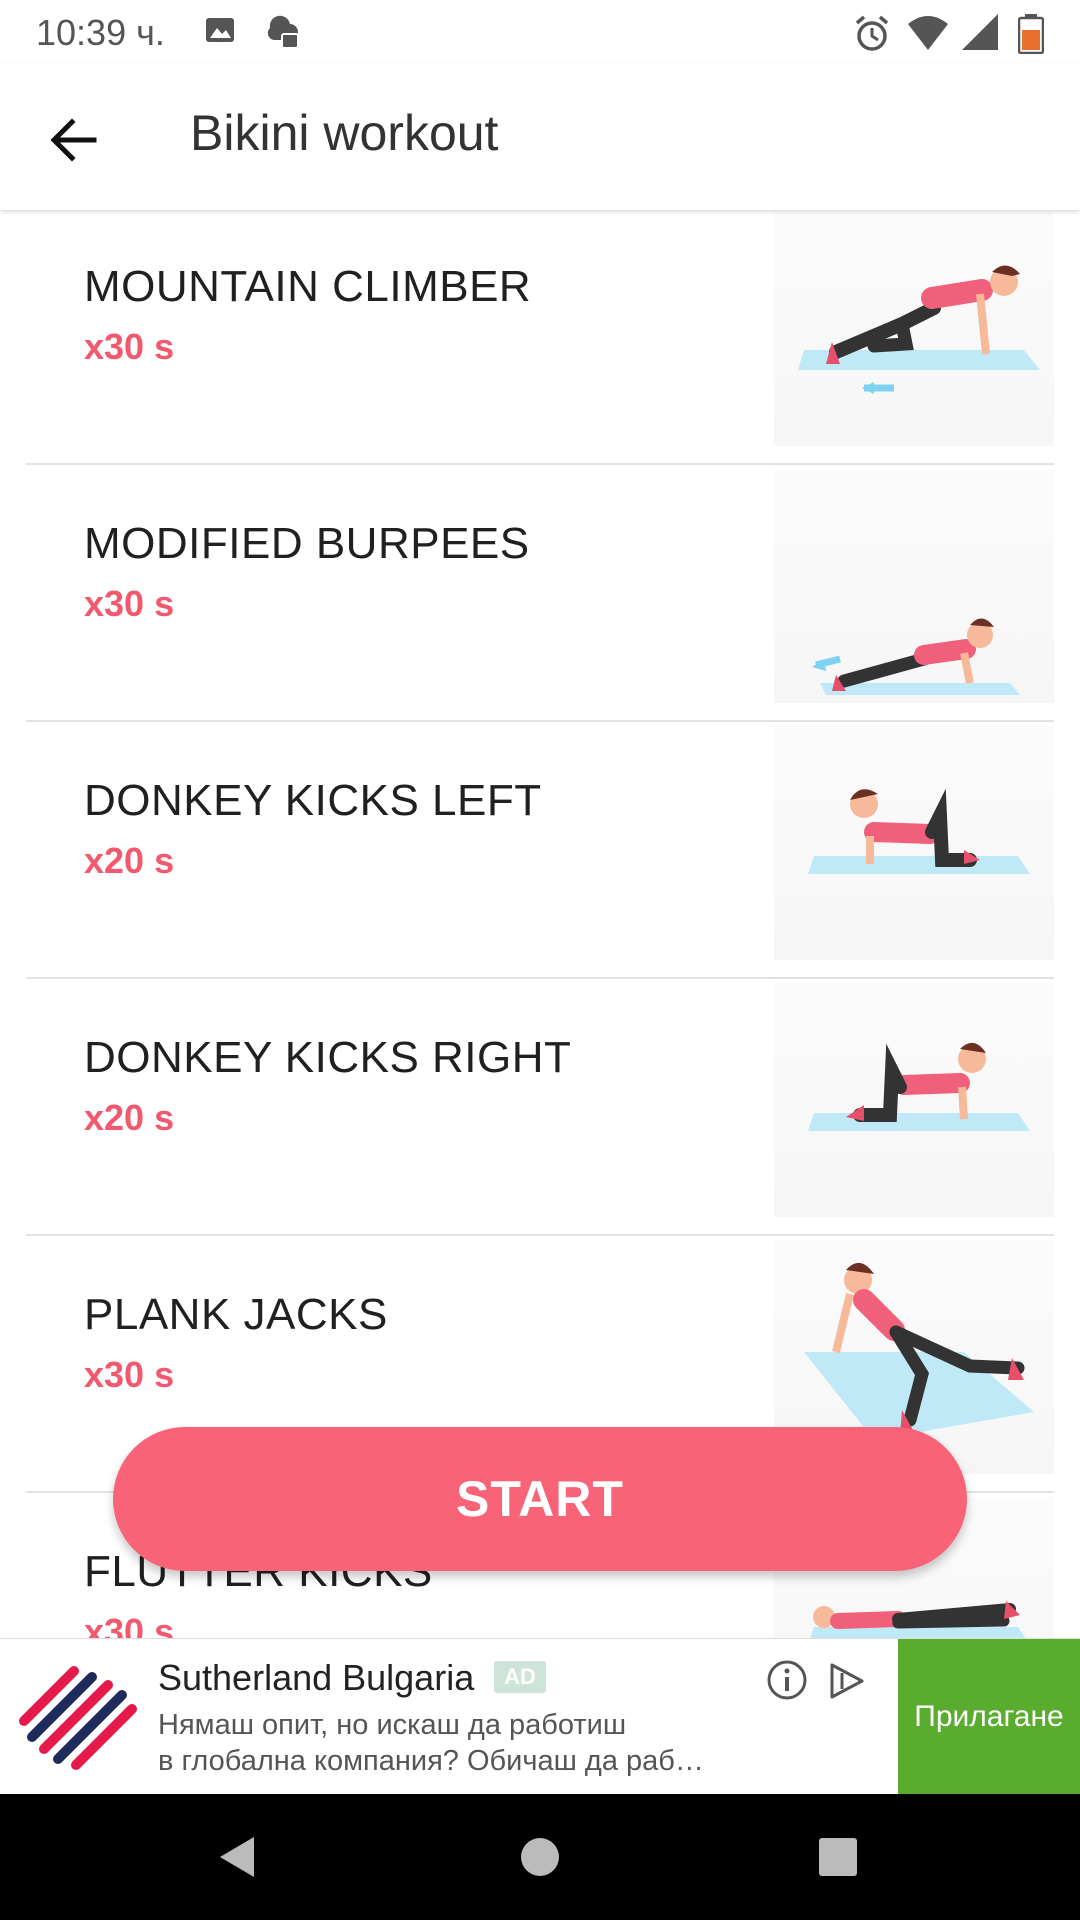 The height and width of the screenshot is (1920, 1080). Describe the element at coordinates (78, 1718) in the screenshot. I see `advertiser-logo` at that location.